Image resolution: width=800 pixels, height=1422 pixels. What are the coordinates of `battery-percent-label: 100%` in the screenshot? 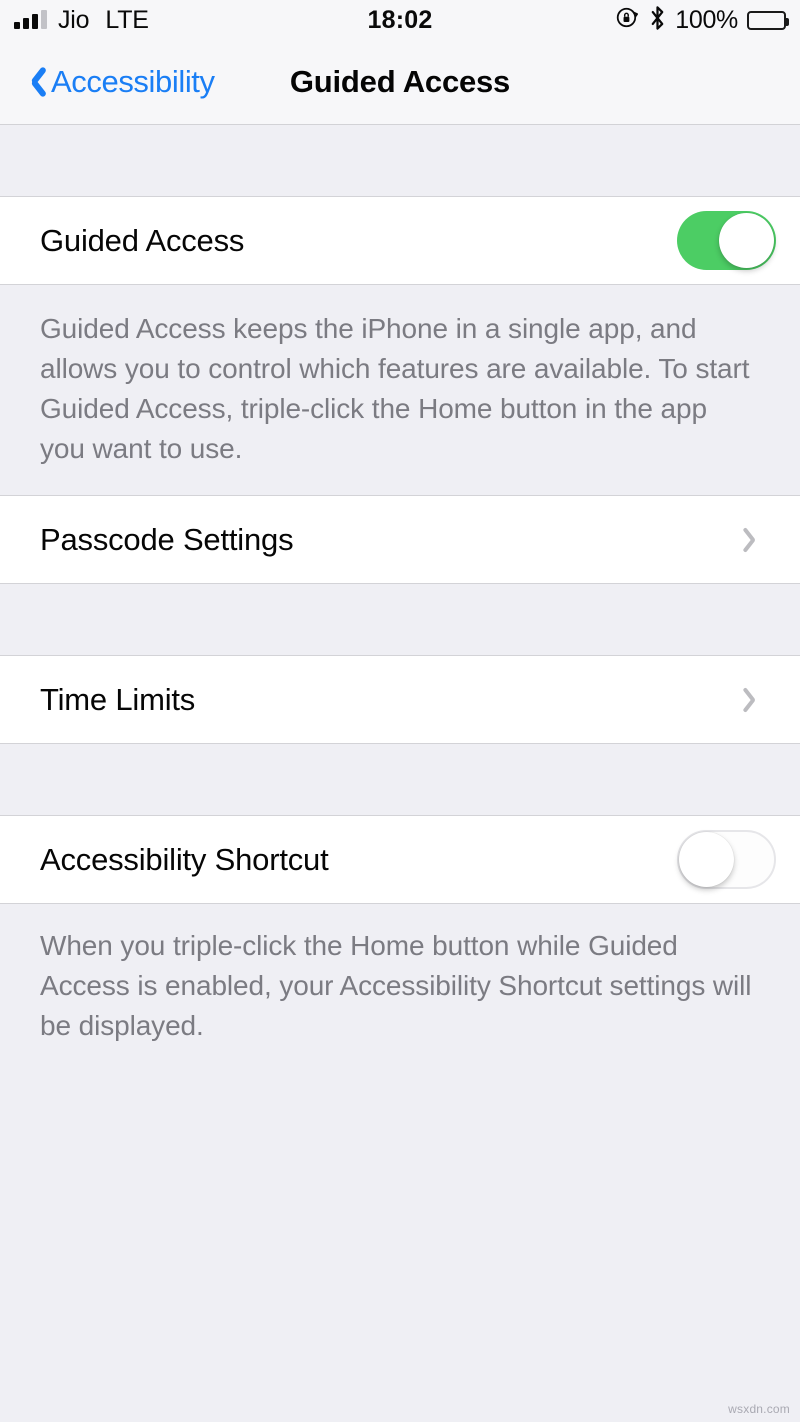 It's located at (706, 19).